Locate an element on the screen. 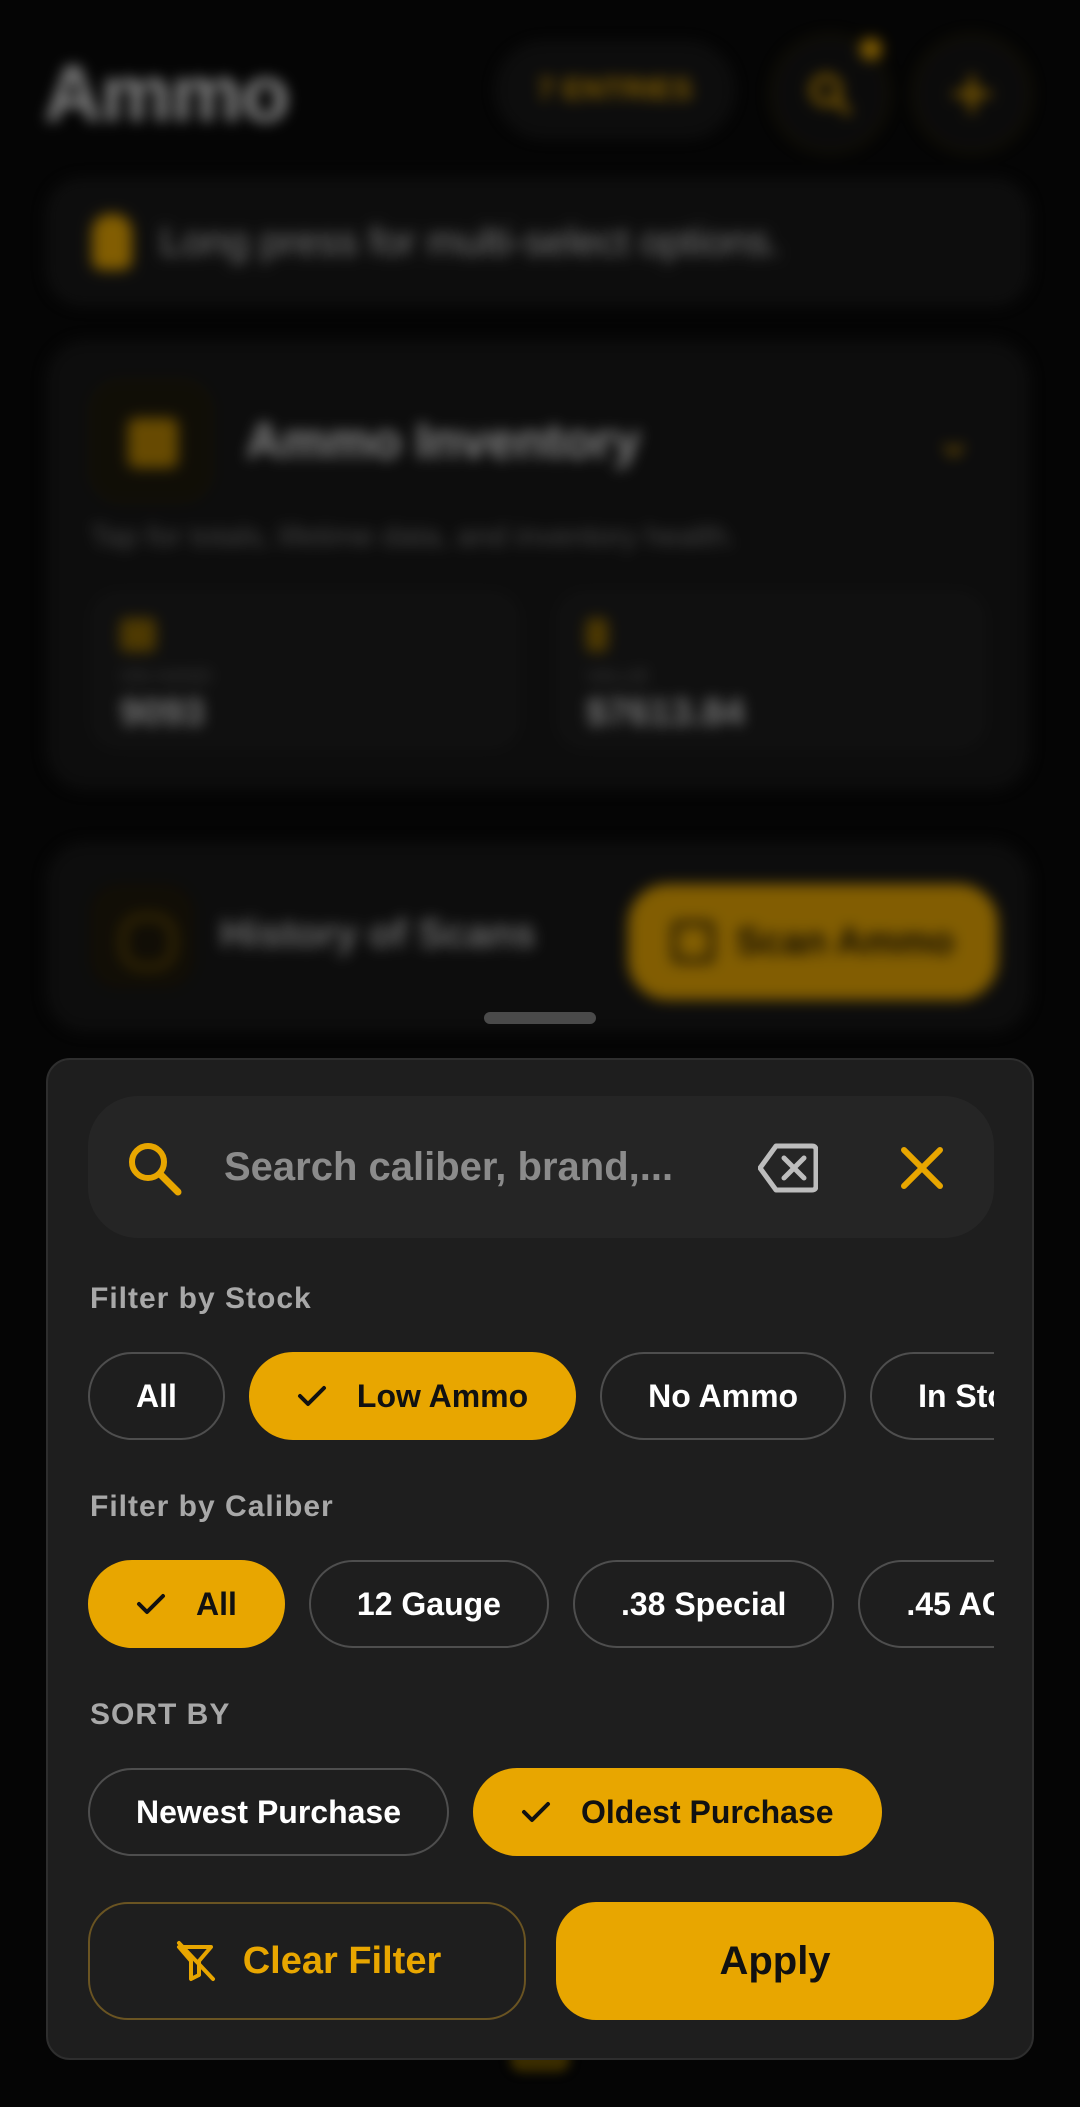 The height and width of the screenshot is (2107, 1080). chip-stock-no-ammo: No Ammo is located at coordinates (723, 1396).